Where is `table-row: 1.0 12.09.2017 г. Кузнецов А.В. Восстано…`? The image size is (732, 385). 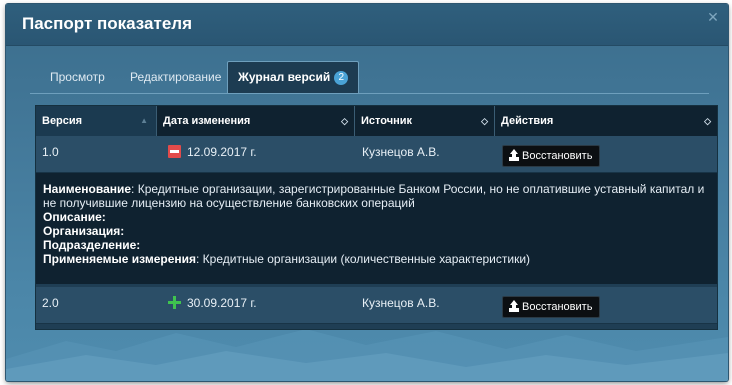
table-row: 1.0 12.09.2017 г. Кузнецов А.В. Восстано… is located at coordinates (376, 154).